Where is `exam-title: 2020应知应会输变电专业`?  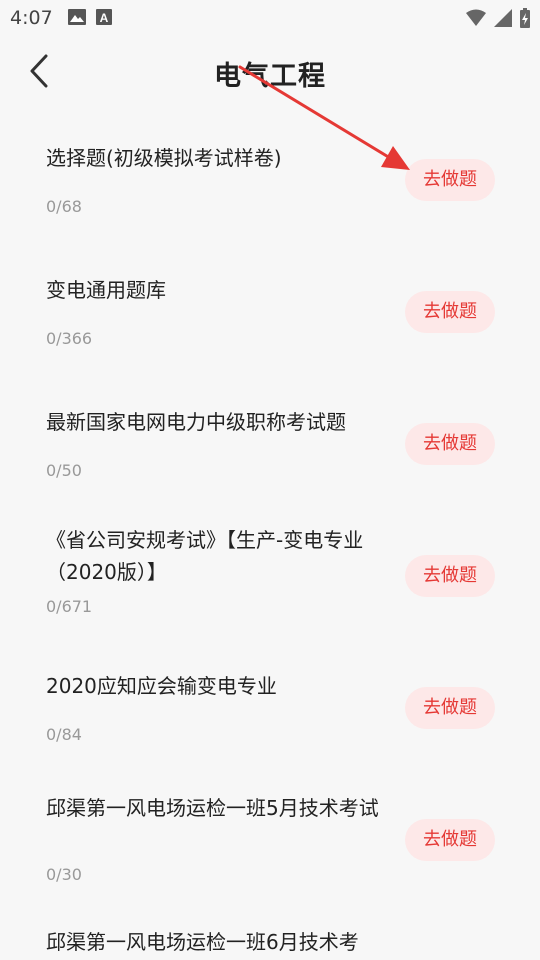 exam-title: 2020应知应会输变电专业 is located at coordinates (161, 686).